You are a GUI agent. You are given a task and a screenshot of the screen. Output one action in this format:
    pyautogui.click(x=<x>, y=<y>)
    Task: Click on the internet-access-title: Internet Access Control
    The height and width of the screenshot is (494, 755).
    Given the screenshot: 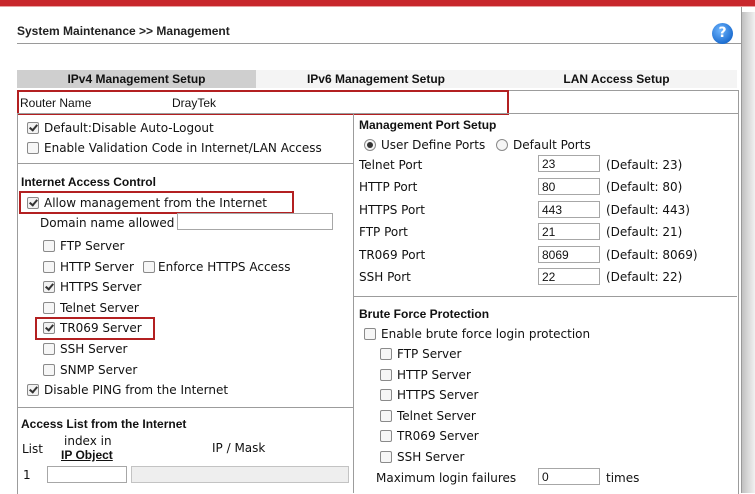 What is the action you would take?
    pyautogui.click(x=88, y=182)
    